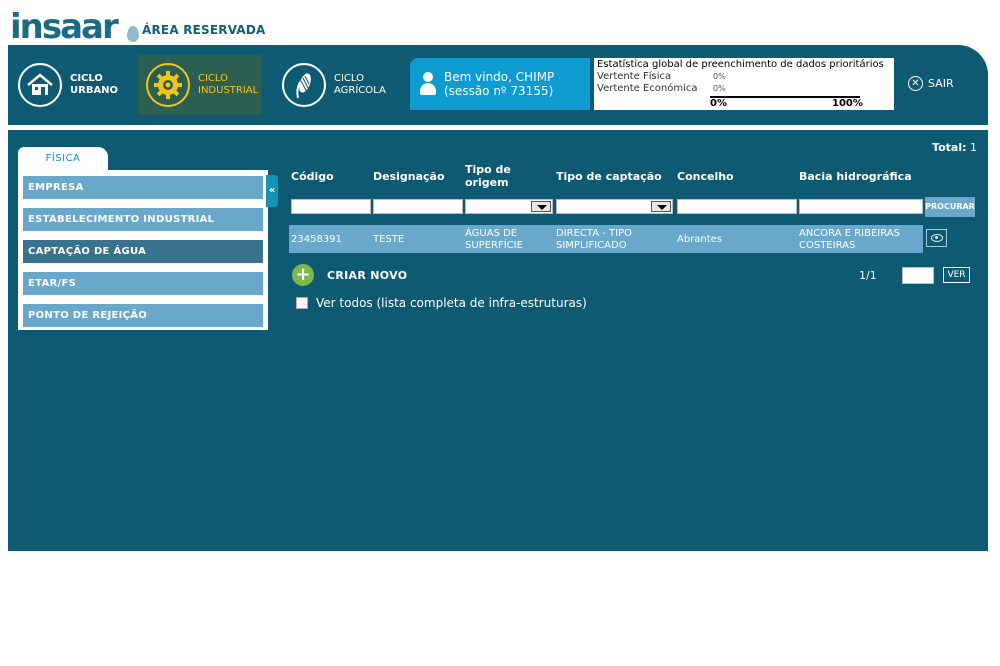  Describe the element at coordinates (316, 239) in the screenshot. I see `cell-codigo: 23458391` at that location.